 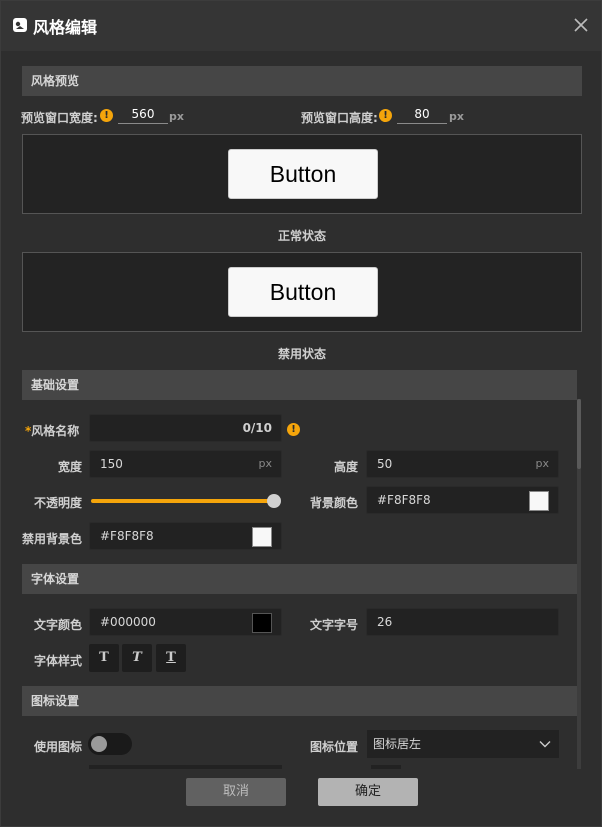 I want to click on section-icon-header: 图标设置, so click(x=299, y=701).